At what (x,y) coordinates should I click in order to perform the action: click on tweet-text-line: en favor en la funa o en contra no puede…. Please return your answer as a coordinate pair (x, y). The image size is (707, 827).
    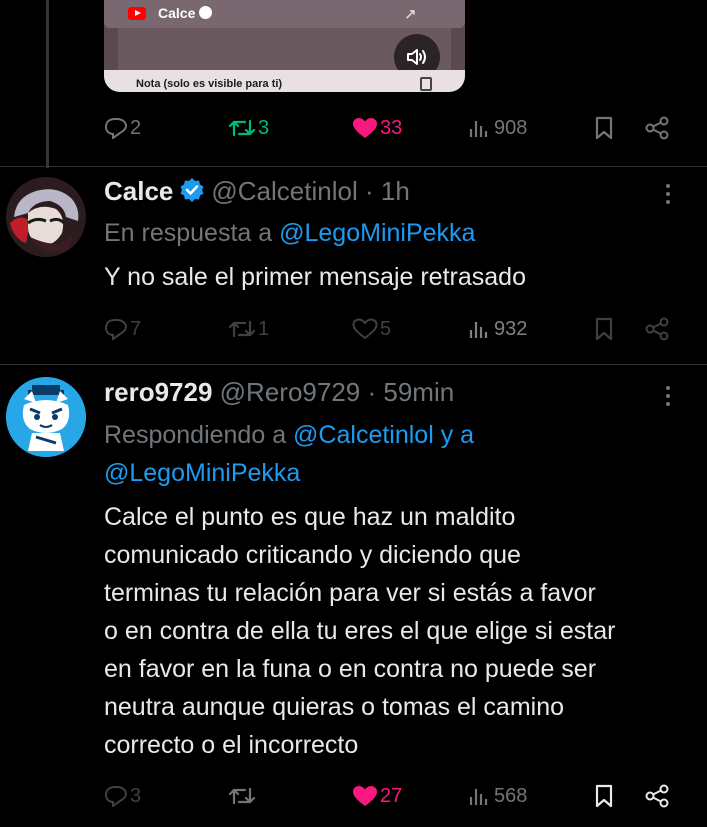
    Looking at the image, I should click on (350, 669).